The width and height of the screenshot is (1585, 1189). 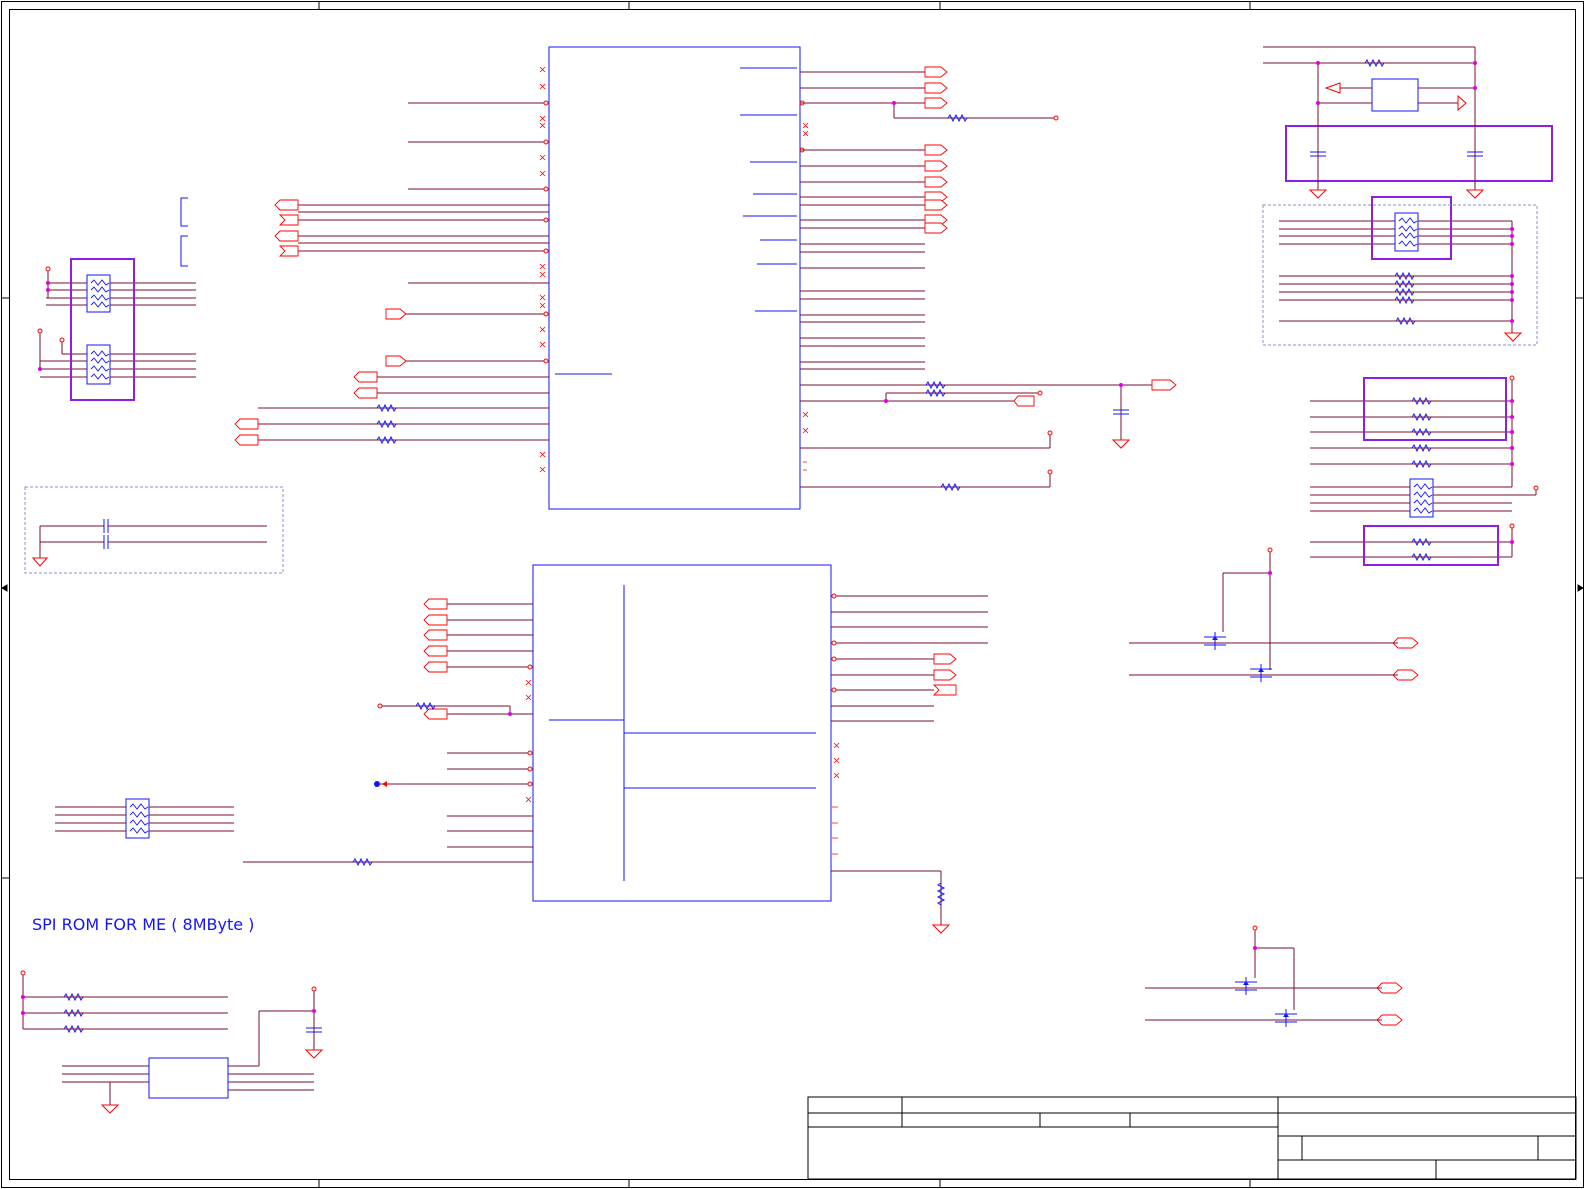 What do you see at coordinates (149, 543) in the screenshot?
I see `decoupling-caps` at bounding box center [149, 543].